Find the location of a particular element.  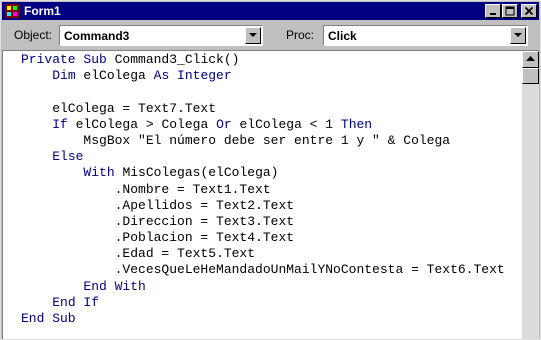

maximize-button is located at coordinates (510, 11).